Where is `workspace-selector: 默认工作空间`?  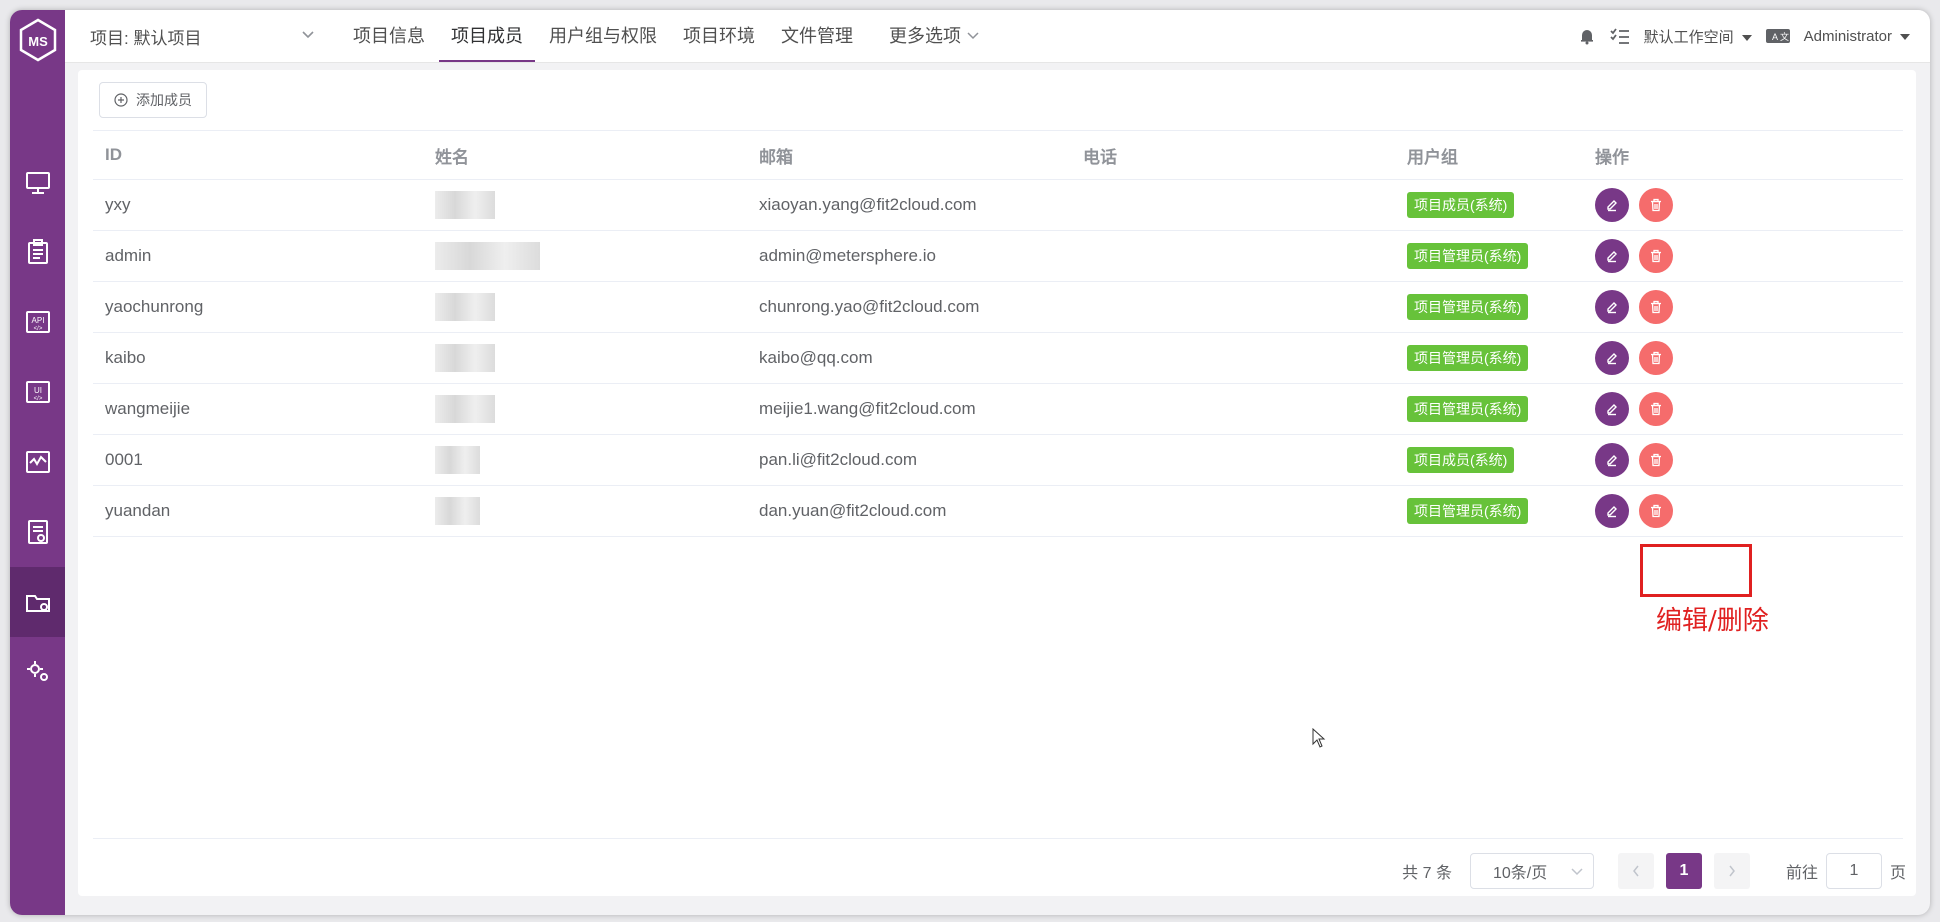 workspace-selector: 默认工作空间 is located at coordinates (1698, 36).